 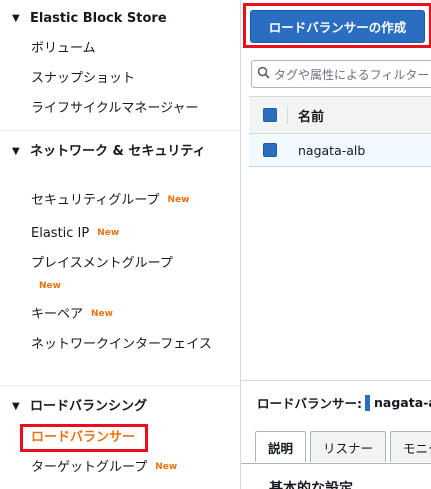 I want to click on sidebar-item-elastic-ip: Elastic IP New, so click(x=131, y=233).